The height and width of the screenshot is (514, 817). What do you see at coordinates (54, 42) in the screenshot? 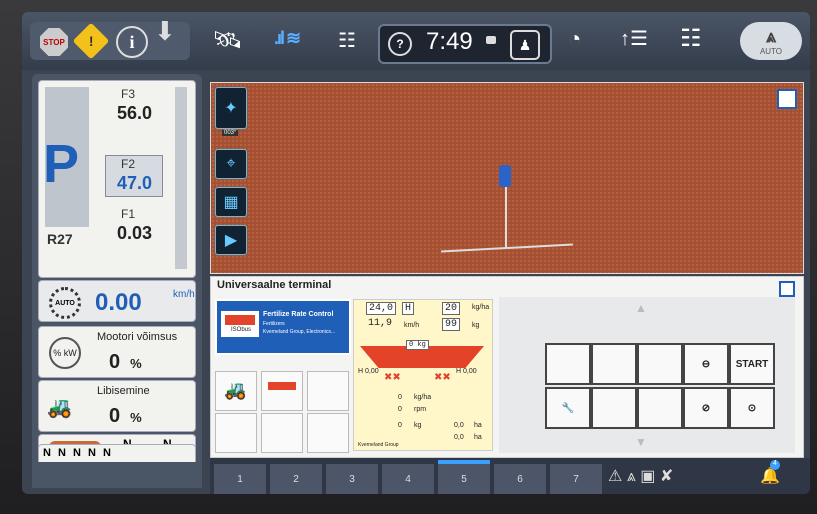
I see `stop-icon: STOP` at bounding box center [54, 42].